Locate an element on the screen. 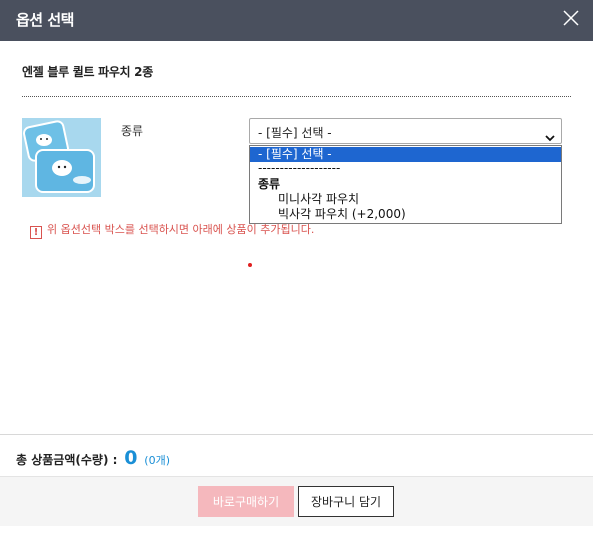  total-label: 총 상품금액(수량) : is located at coordinates (67, 460).